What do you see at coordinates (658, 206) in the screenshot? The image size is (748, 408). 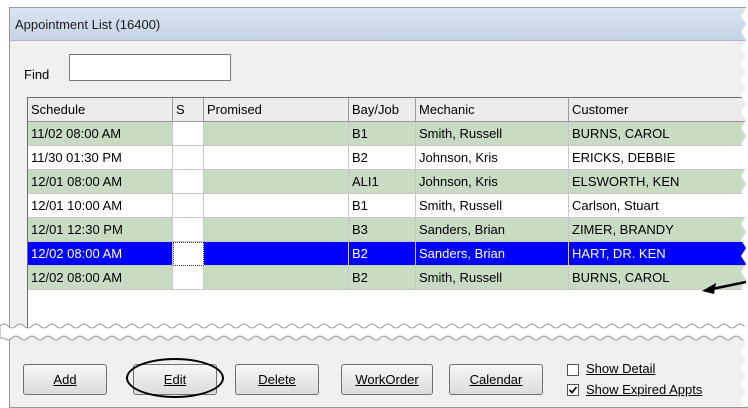 I see `cell-customer: Carlson, Stuart` at bounding box center [658, 206].